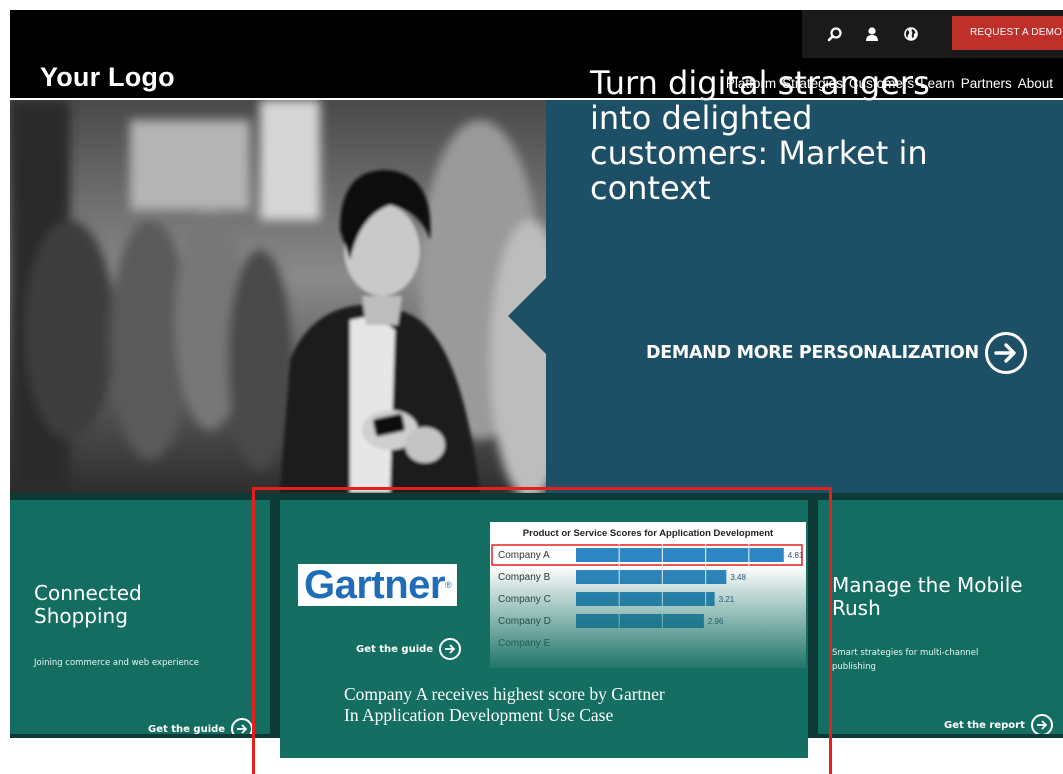  I want to click on chart-category-label: Company C, so click(524, 599).